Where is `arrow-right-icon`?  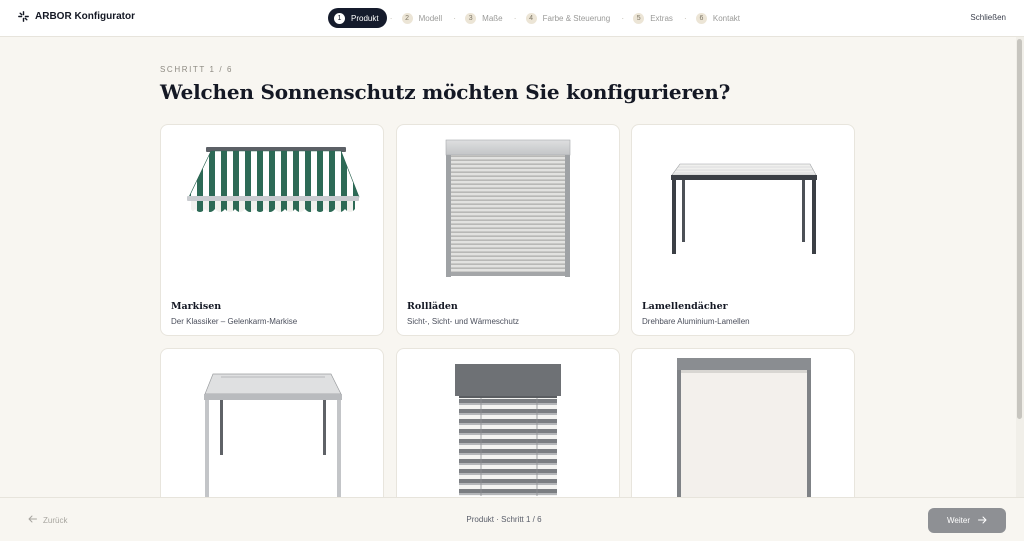
arrow-right-icon is located at coordinates (982, 521).